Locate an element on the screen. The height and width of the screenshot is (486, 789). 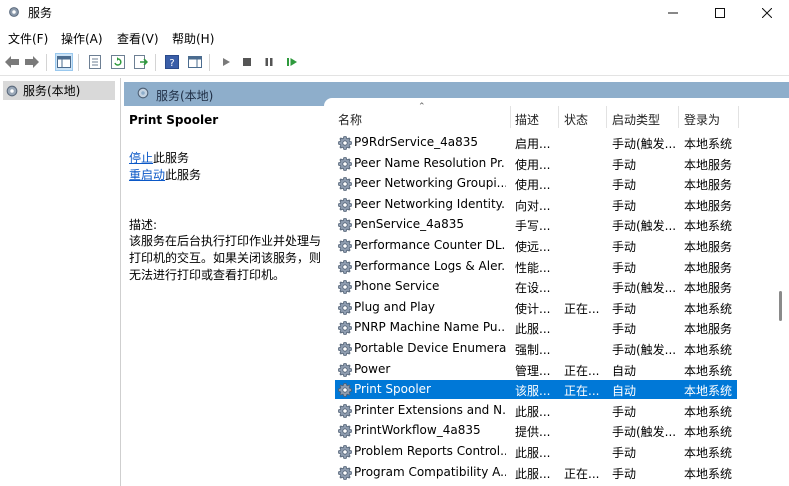
console-tree-icon is located at coordinates (64, 62).